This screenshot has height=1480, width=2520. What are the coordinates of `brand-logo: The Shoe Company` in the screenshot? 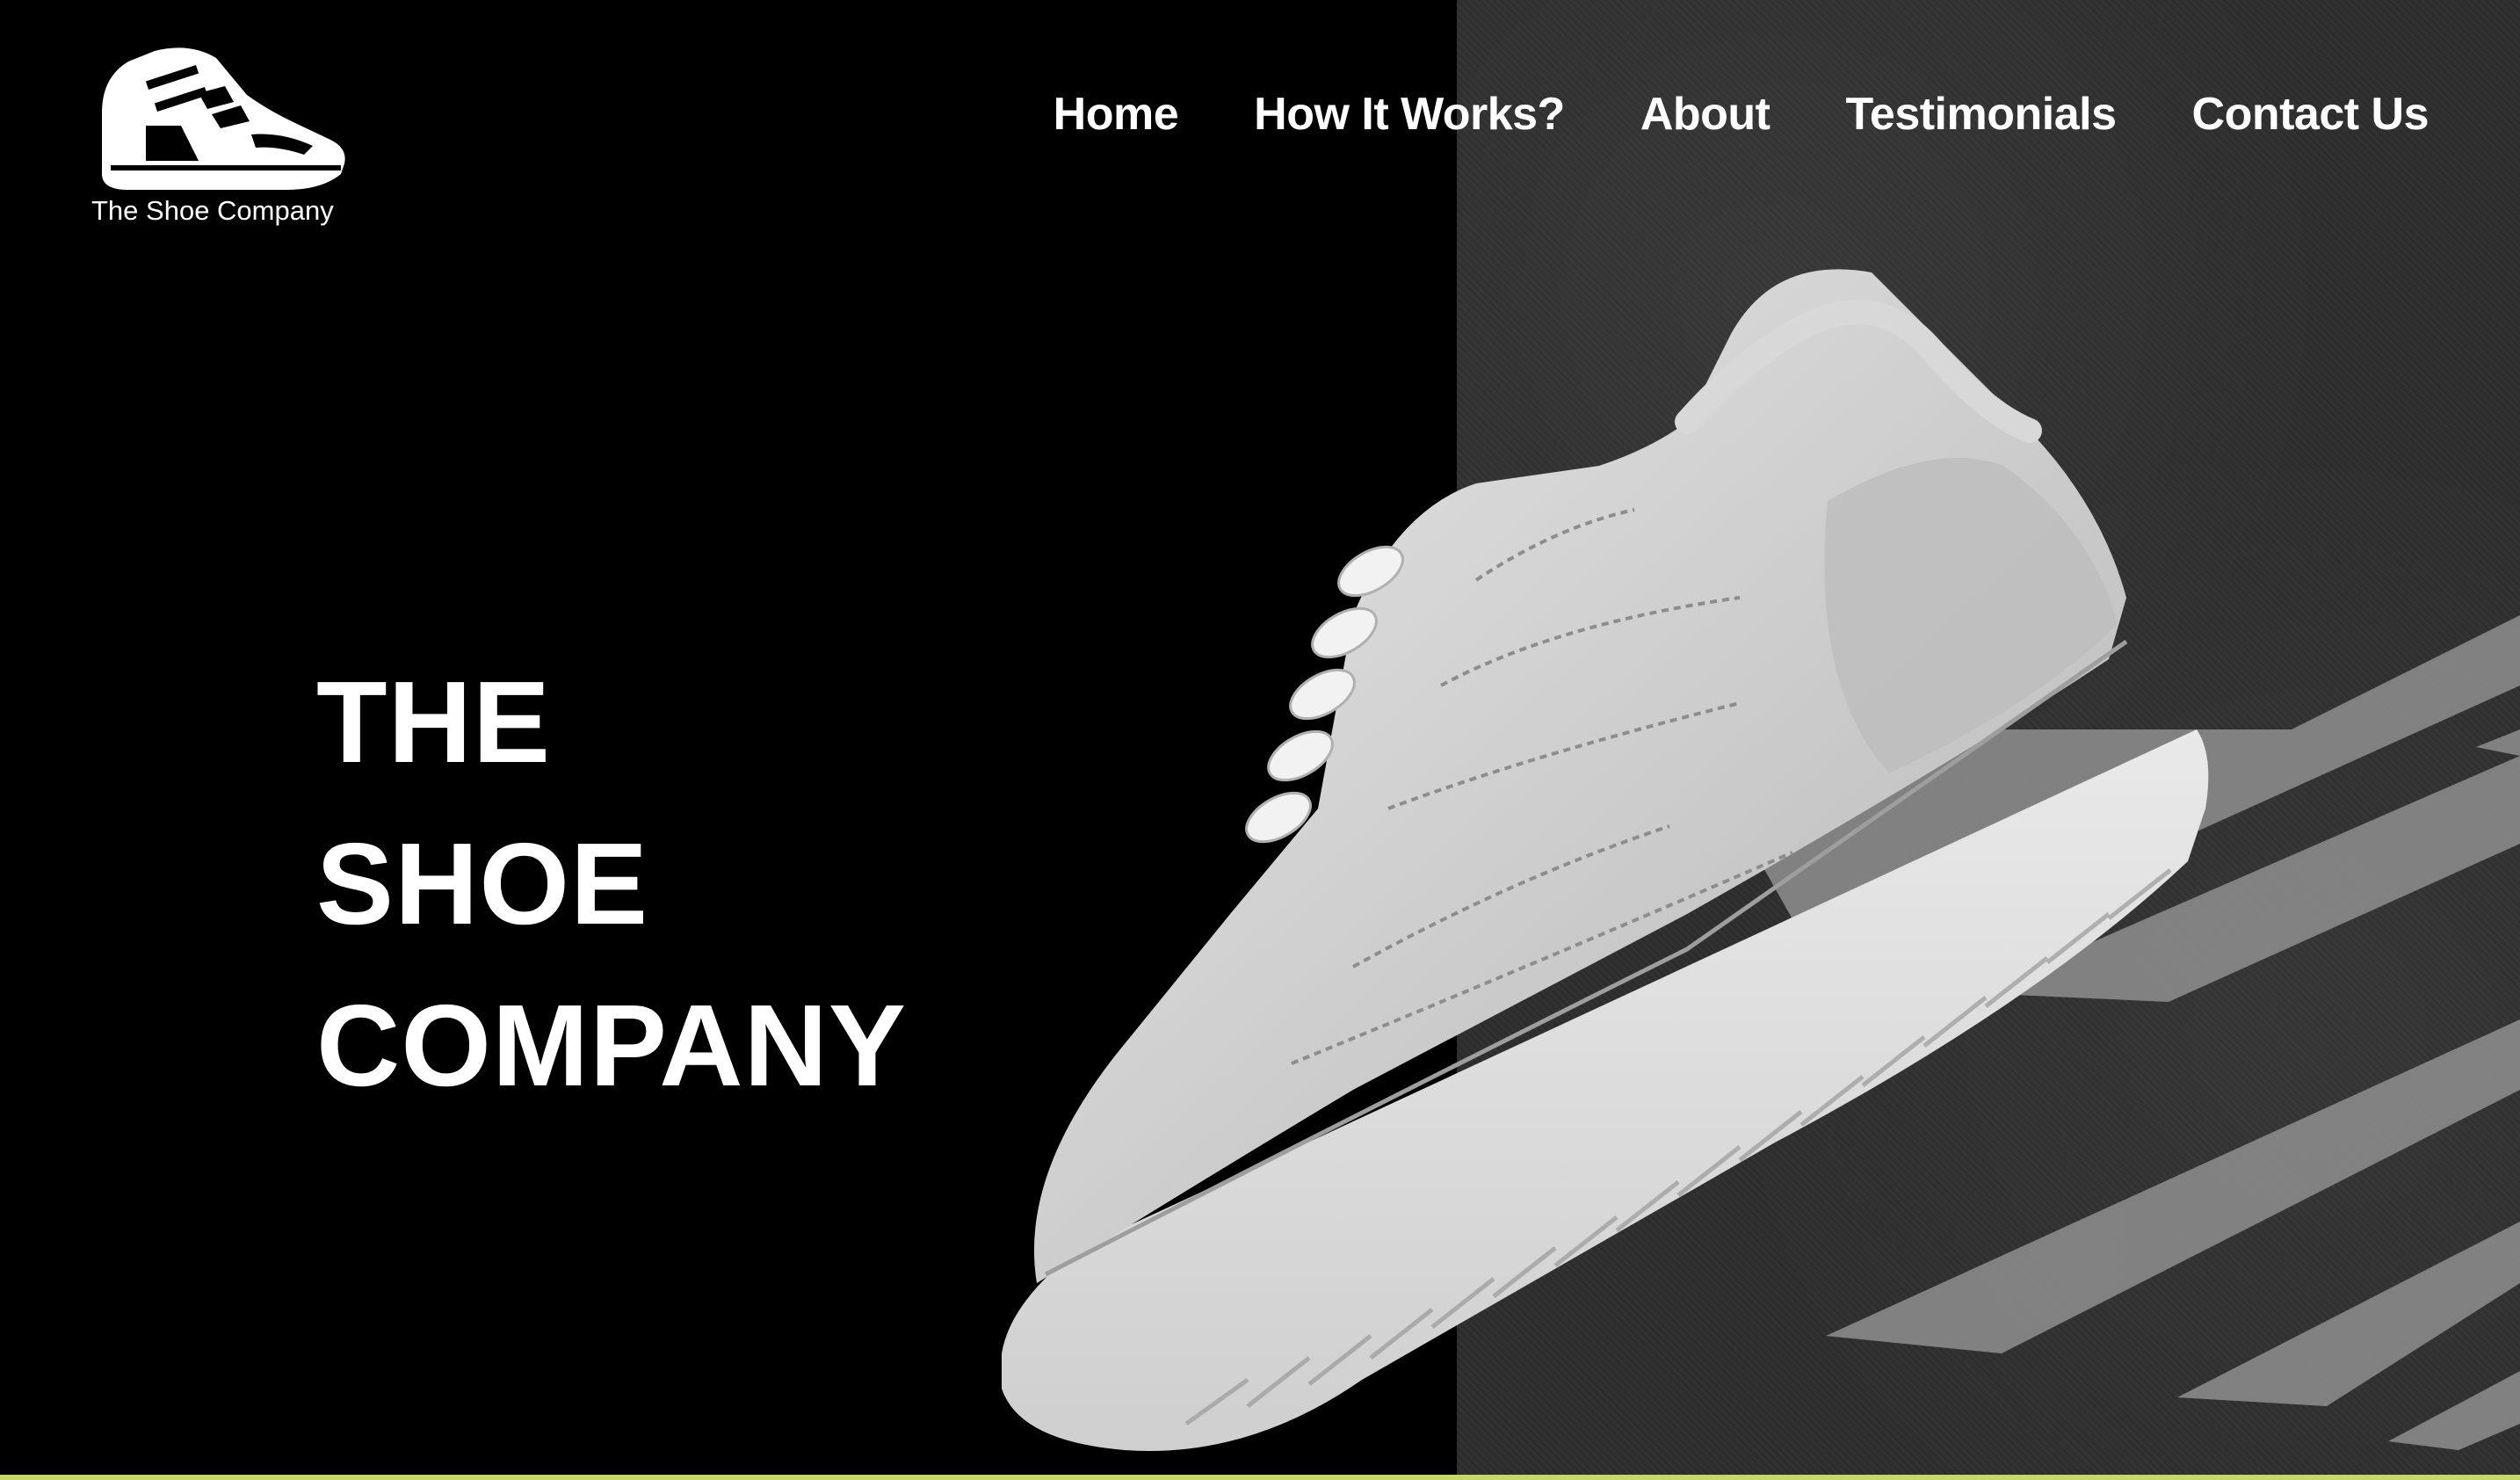 It's located at (219, 139).